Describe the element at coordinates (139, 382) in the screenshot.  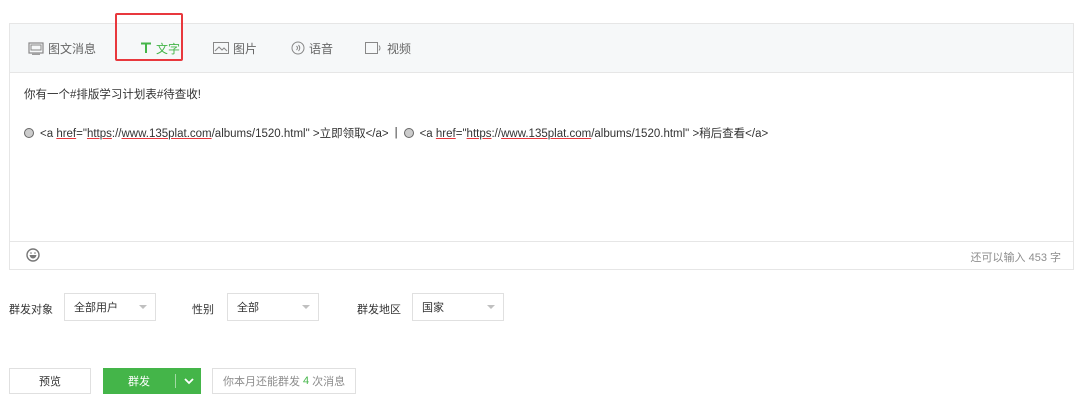
I see `send-button-label: 群发` at that location.